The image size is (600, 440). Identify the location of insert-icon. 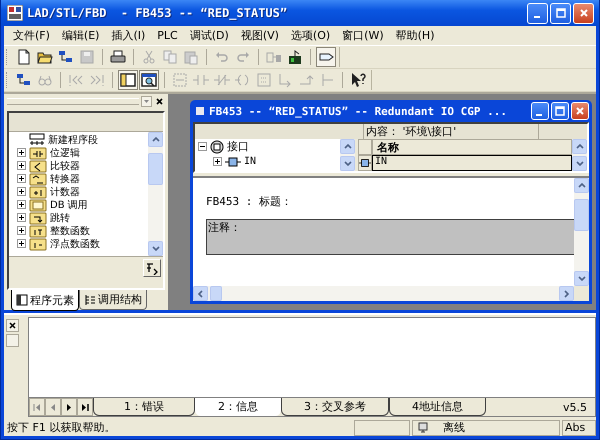
(152, 268).